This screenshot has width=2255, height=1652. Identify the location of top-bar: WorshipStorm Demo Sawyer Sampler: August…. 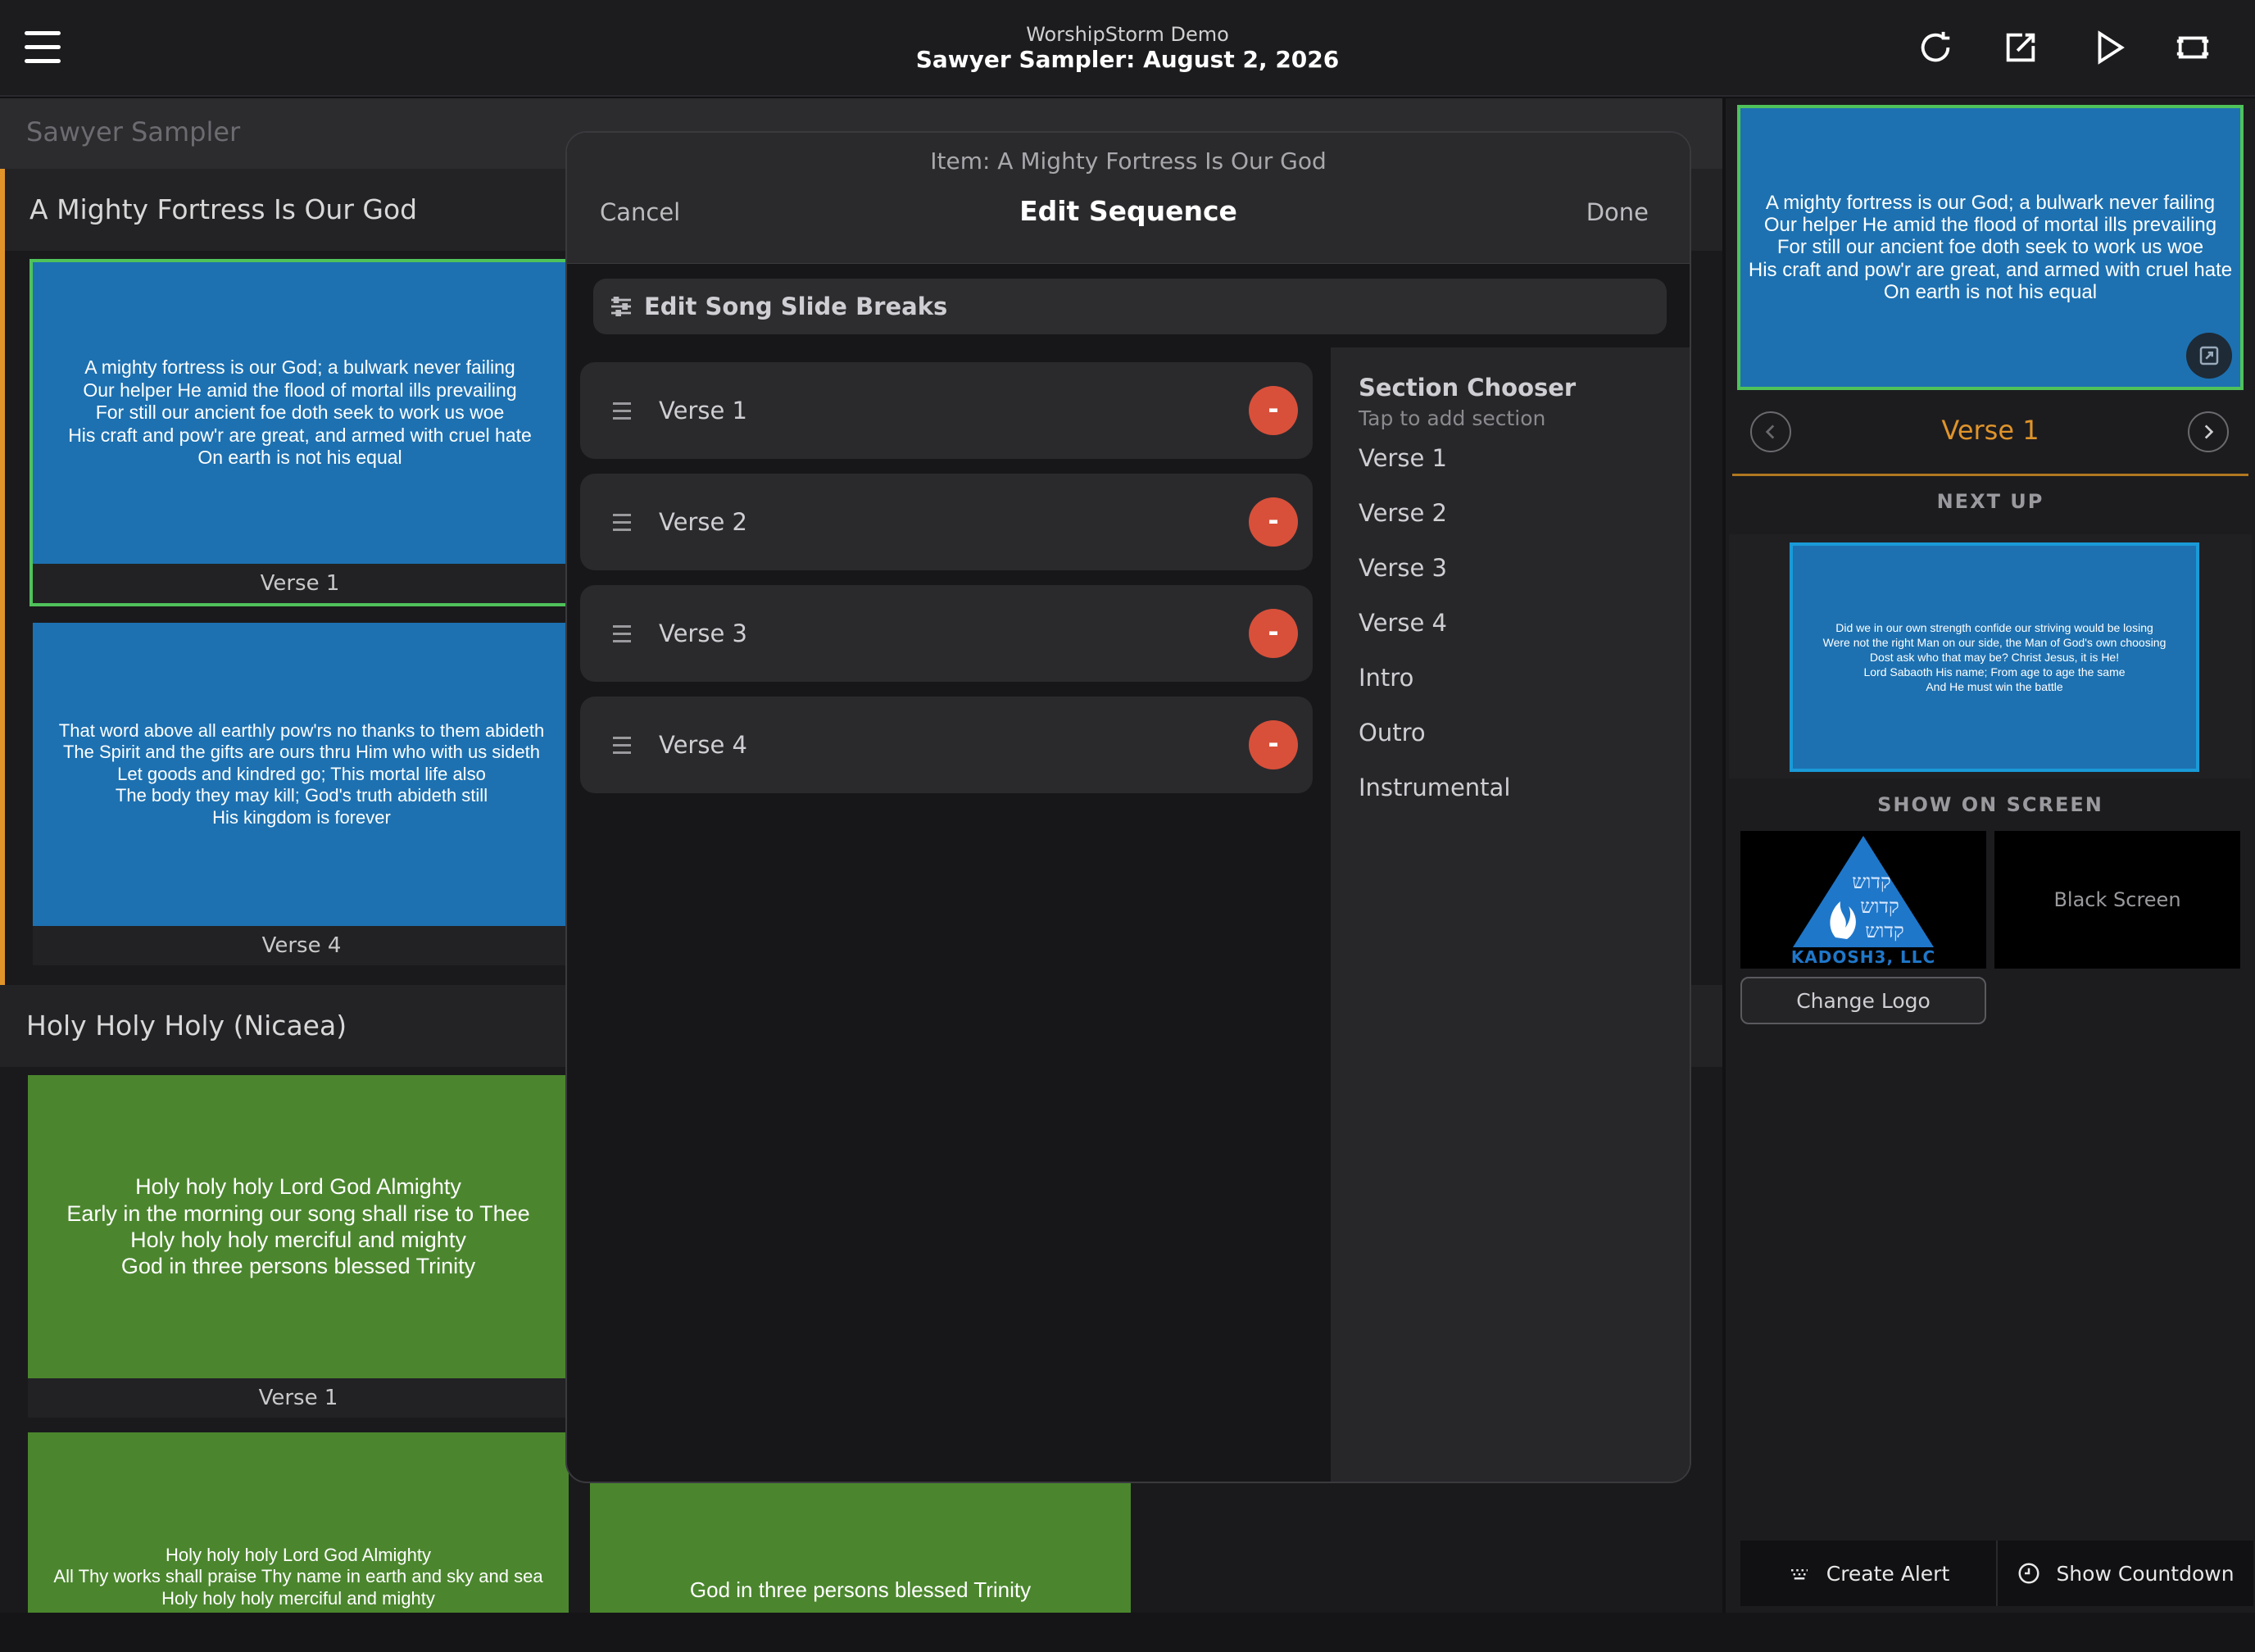
(1127, 48).